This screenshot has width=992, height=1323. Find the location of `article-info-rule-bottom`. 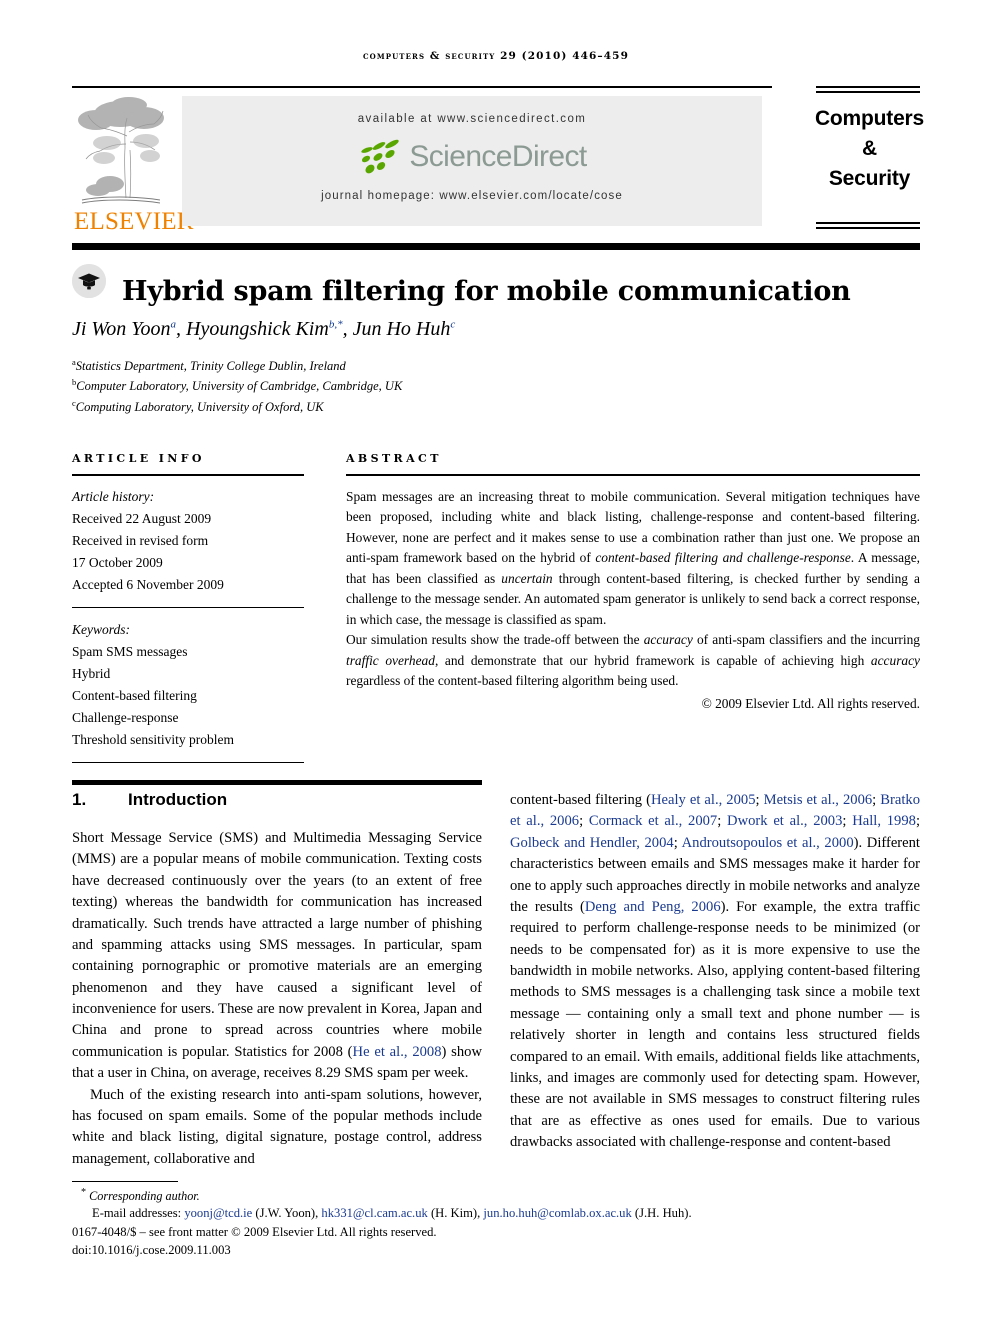

article-info-rule-bottom is located at coordinates (188, 762).